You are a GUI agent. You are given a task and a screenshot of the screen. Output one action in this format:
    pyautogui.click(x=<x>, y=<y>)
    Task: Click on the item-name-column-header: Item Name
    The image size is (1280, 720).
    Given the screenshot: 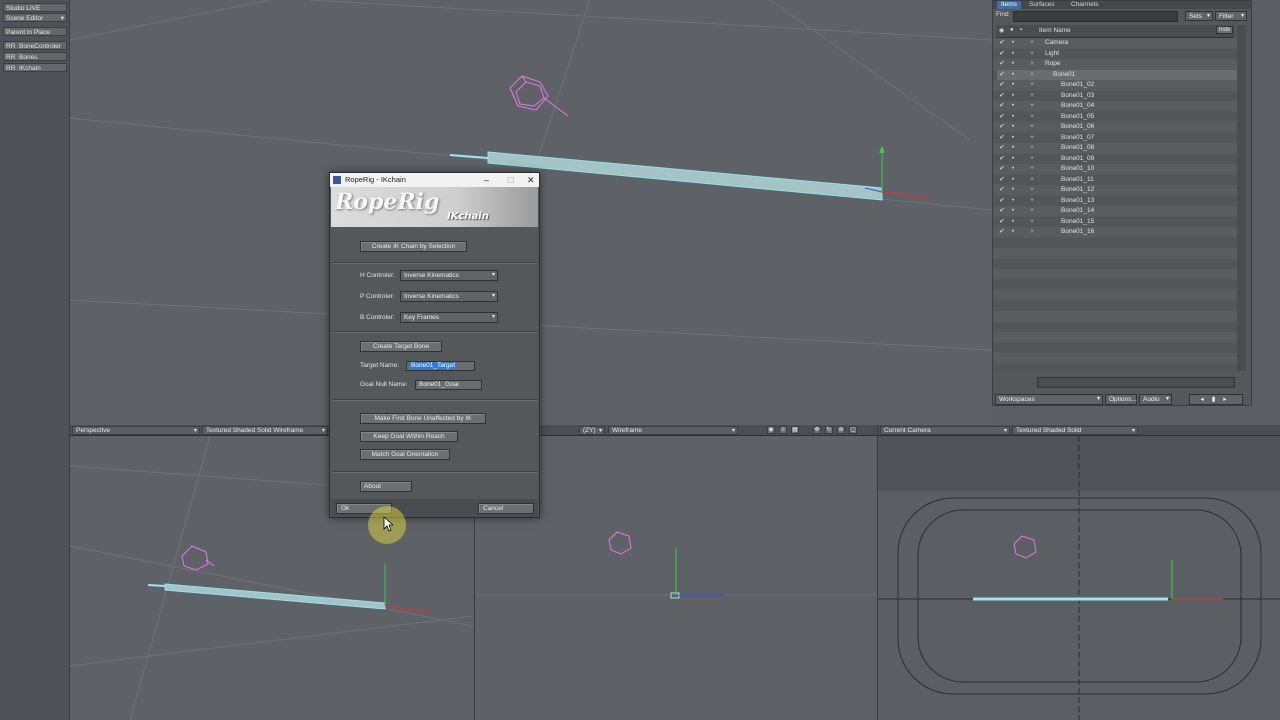 What is the action you would take?
    pyautogui.click(x=1055, y=30)
    